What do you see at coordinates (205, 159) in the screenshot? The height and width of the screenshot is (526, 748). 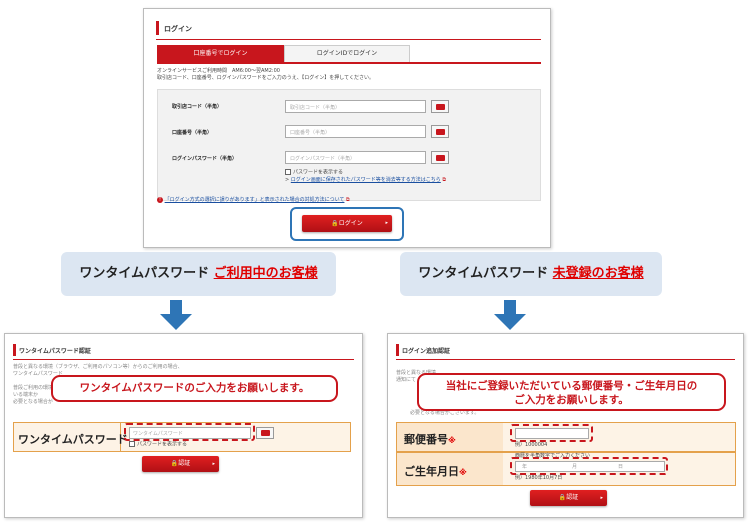 I see `login-password-label: ログインパスワード（半角）` at bounding box center [205, 159].